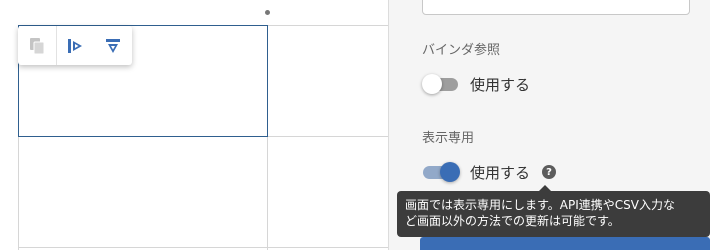  I want to click on grid-line, so click(203, 247).